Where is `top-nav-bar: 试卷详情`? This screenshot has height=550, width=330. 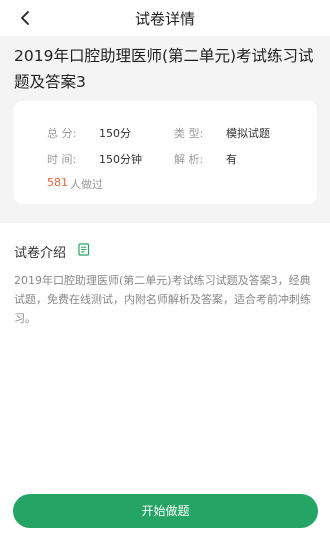 top-nav-bar: 试卷详情 is located at coordinates (165, 18).